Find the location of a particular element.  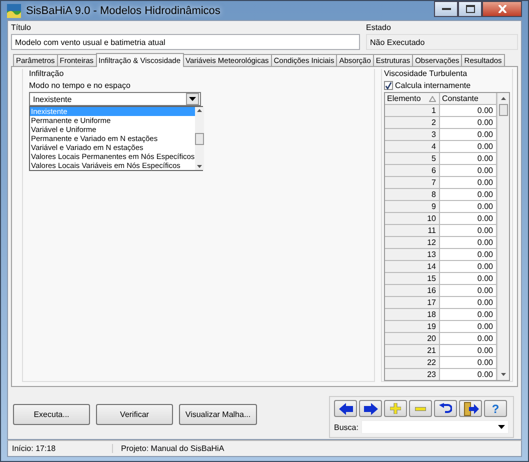

group-label: Infiltração is located at coordinates (47, 73).